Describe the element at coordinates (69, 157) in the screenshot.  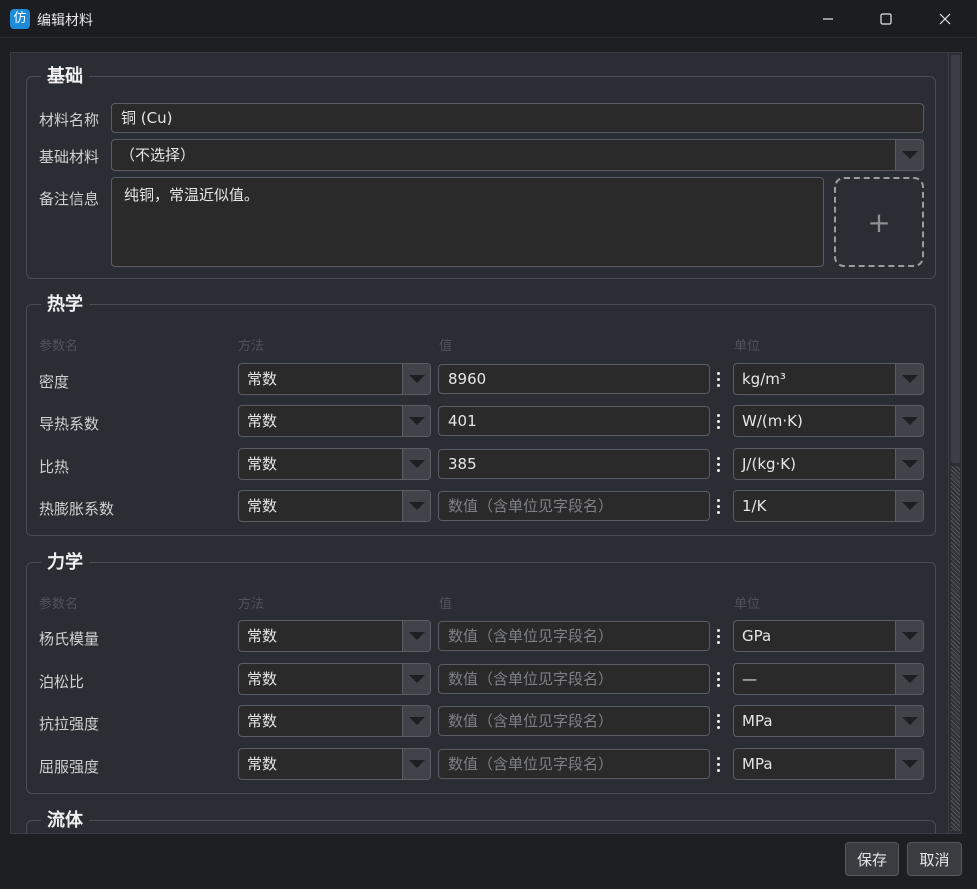
I see `base-material-label: 基础材料` at that location.